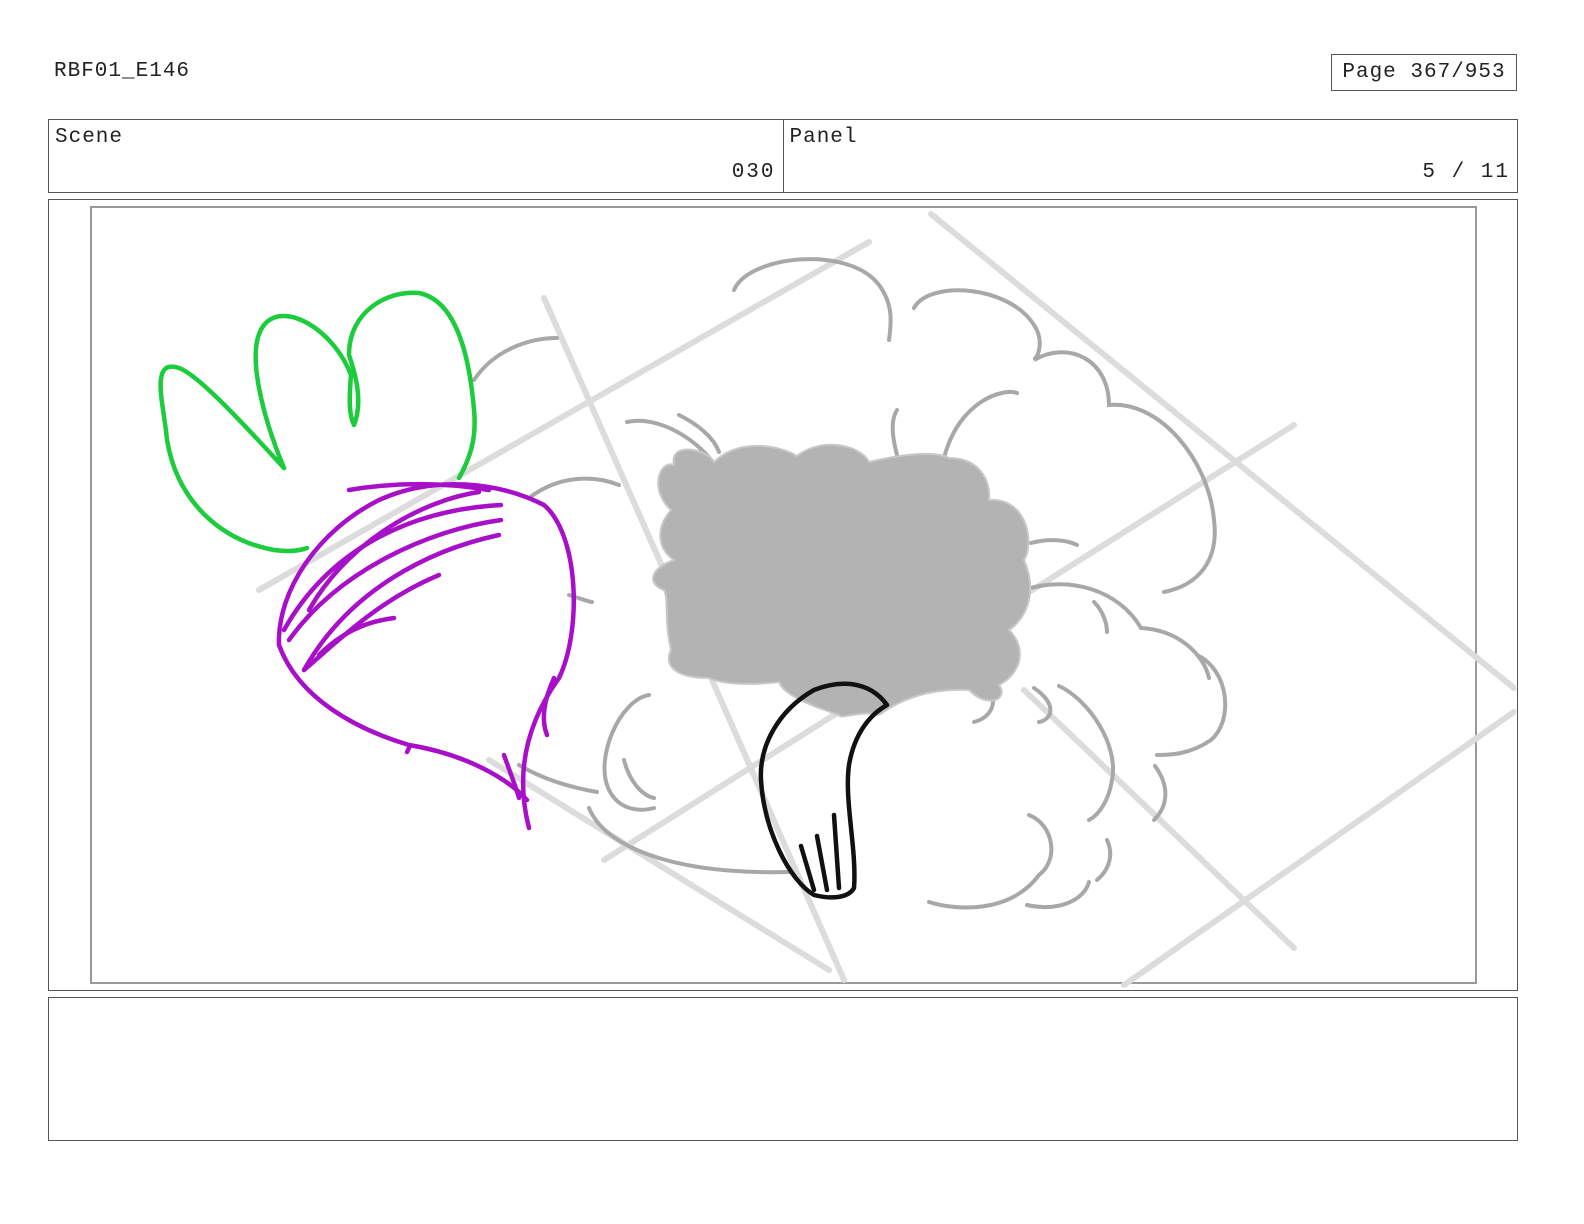  What do you see at coordinates (416, 156) in the screenshot?
I see `scene-cell: Scene 030` at bounding box center [416, 156].